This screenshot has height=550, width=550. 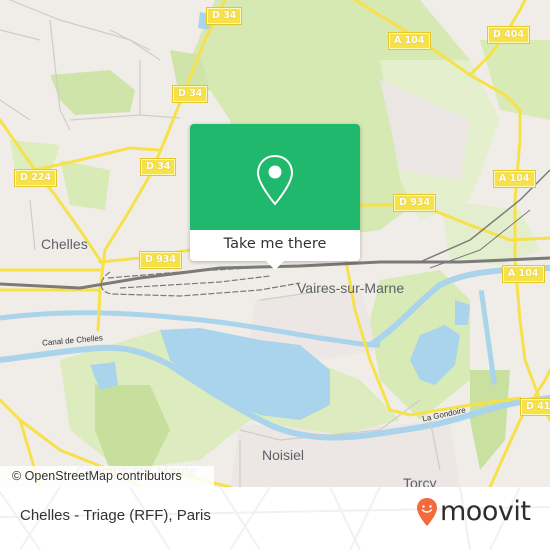 I want to click on popup-header, so click(x=275, y=177).